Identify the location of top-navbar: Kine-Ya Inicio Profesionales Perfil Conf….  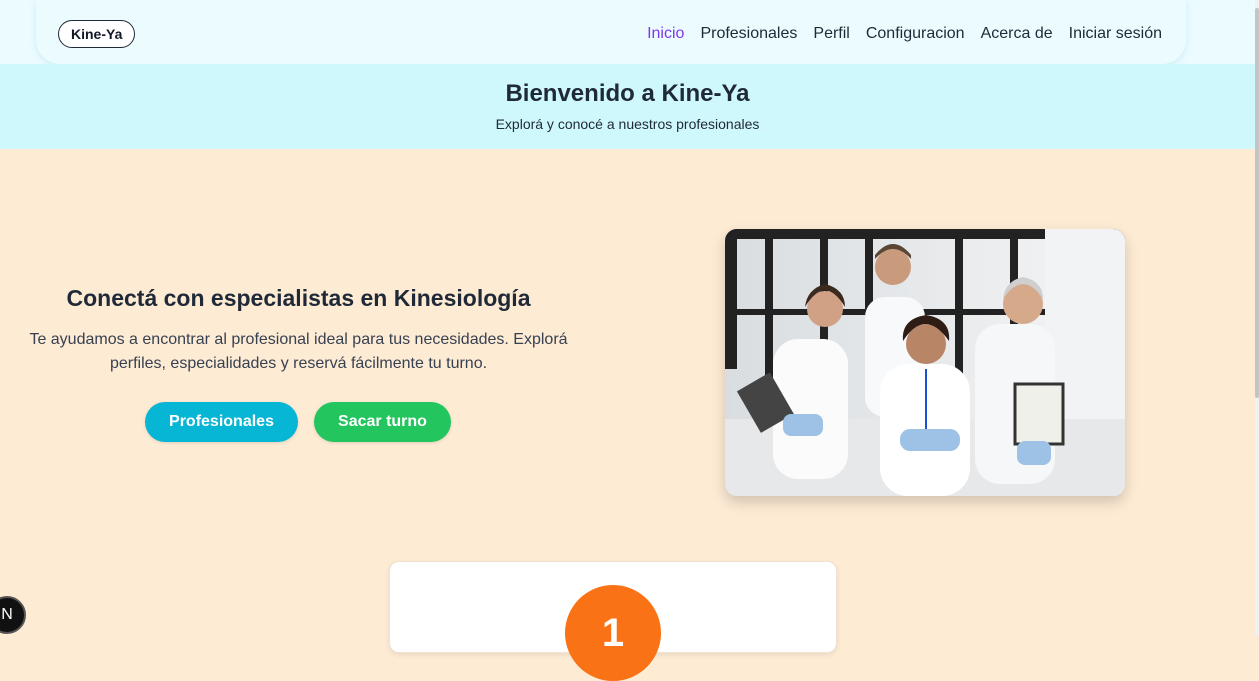
(627, 34).